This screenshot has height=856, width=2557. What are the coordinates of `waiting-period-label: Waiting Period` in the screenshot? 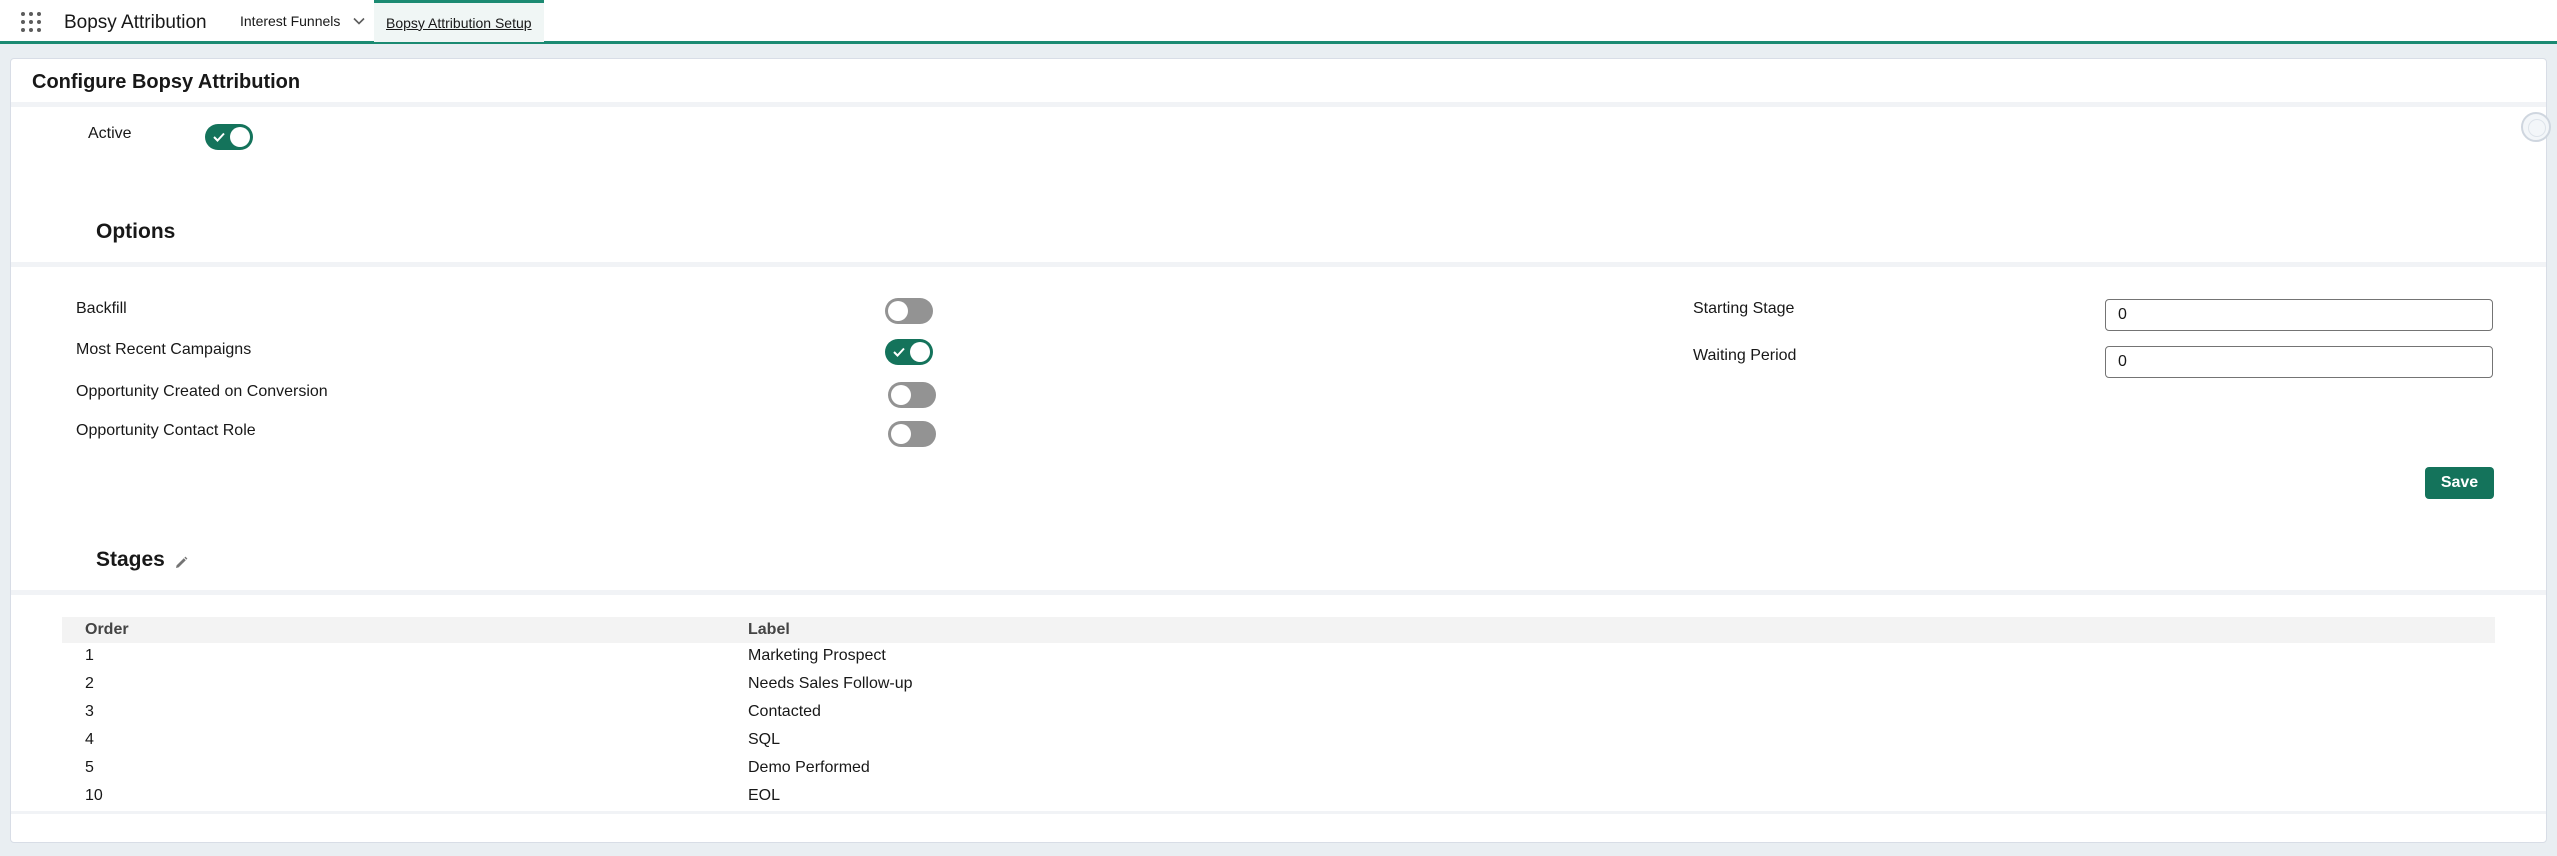 It's located at (1745, 355).